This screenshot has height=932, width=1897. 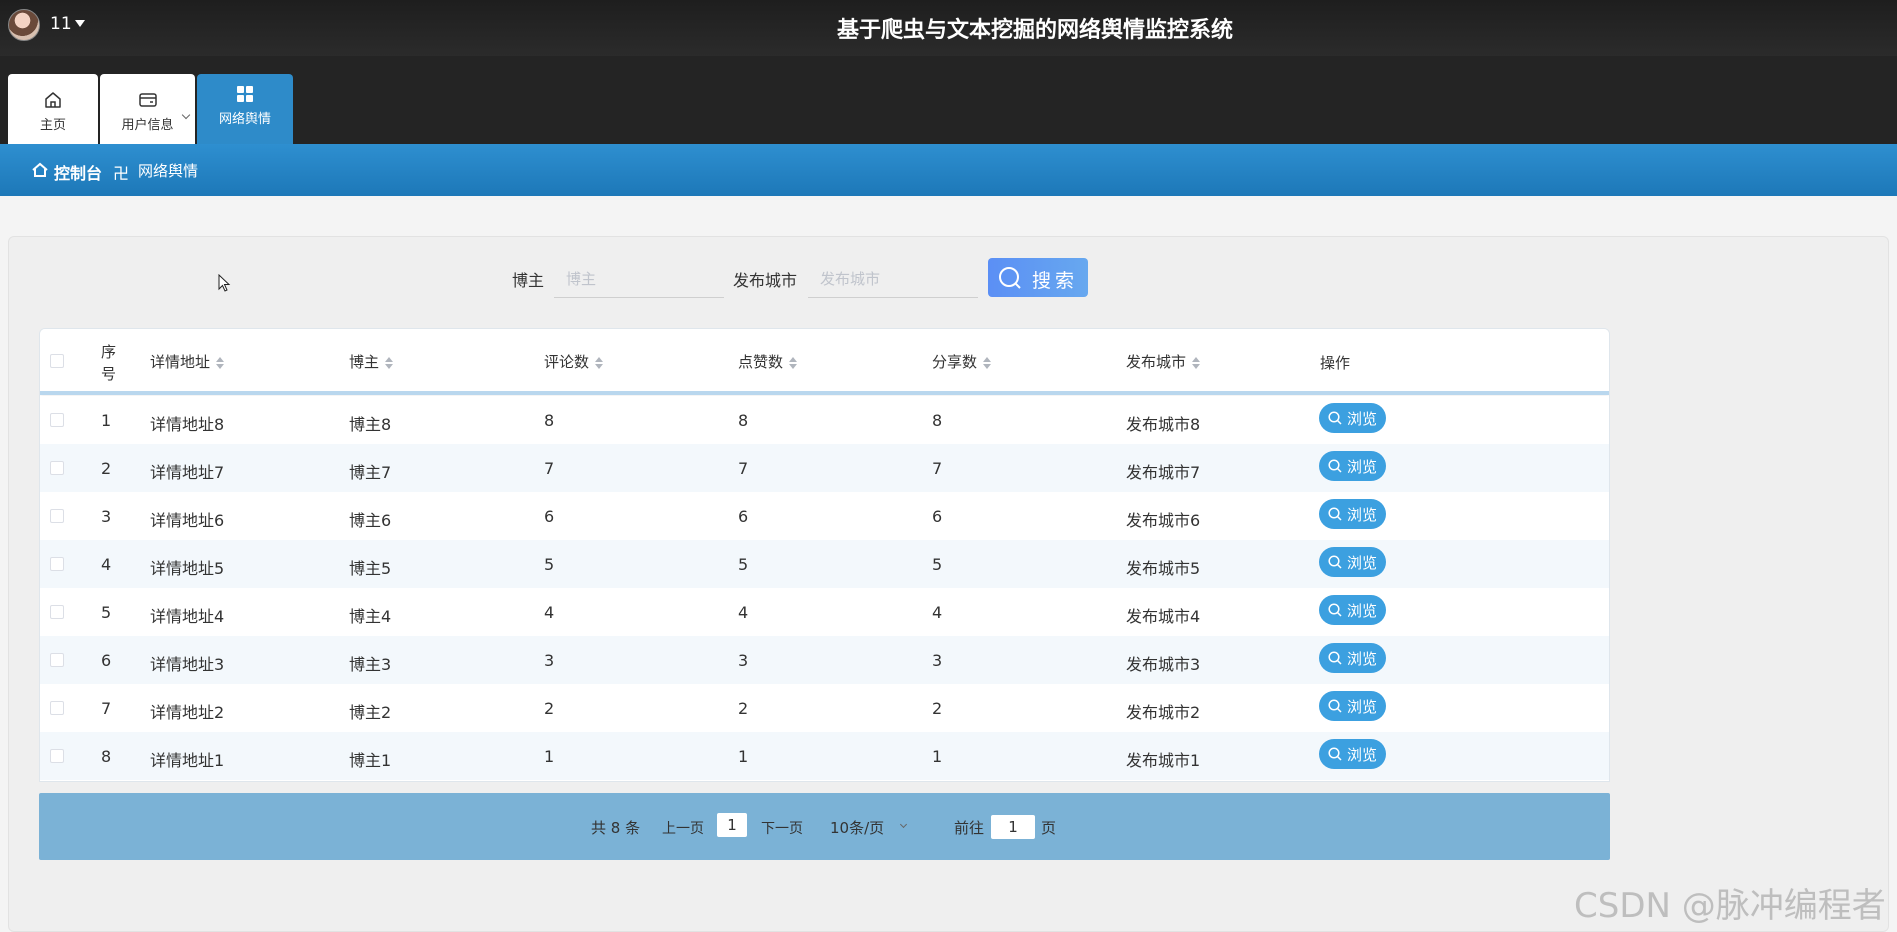 What do you see at coordinates (743, 660) in the screenshot?
I see `cell-likes: 3` at bounding box center [743, 660].